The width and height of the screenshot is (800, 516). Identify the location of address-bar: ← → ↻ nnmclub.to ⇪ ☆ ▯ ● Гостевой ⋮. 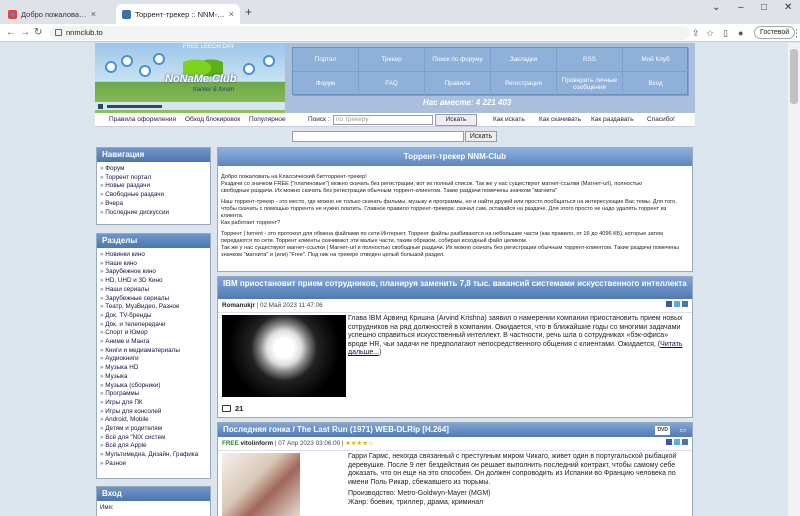
(400, 33).